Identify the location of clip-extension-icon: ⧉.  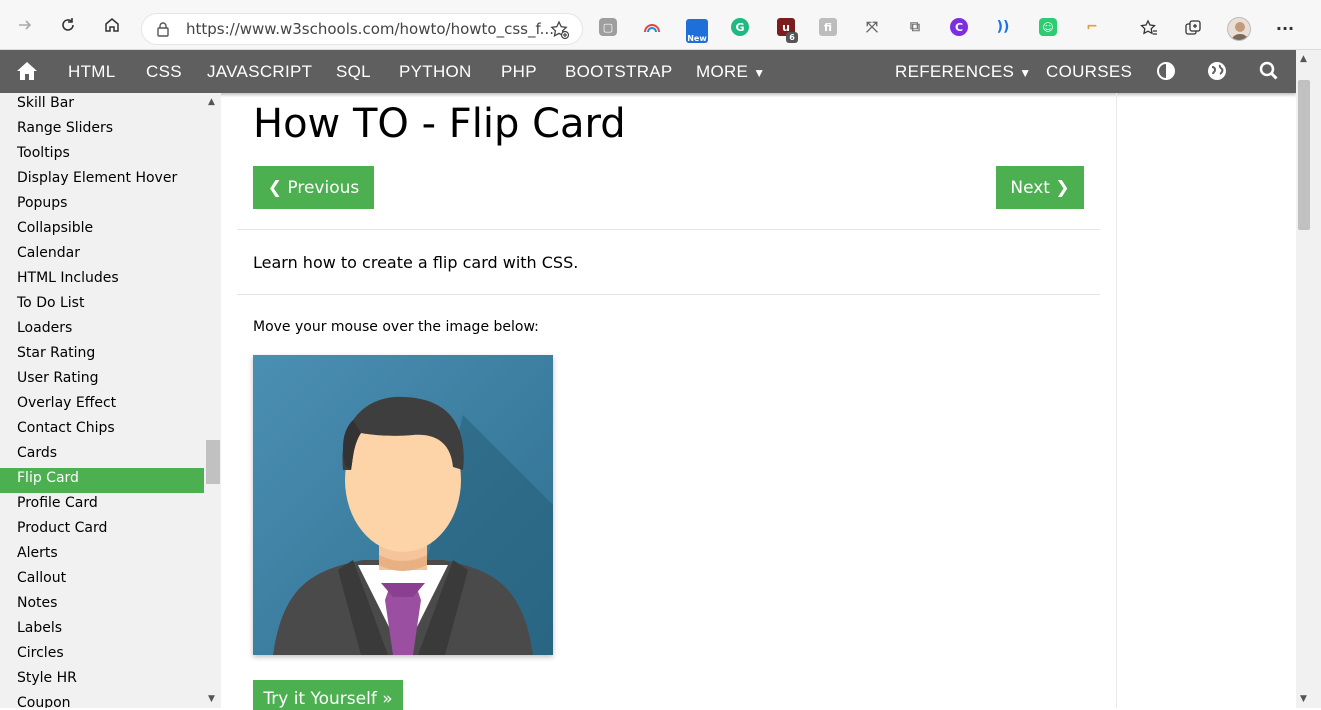
(915, 27).